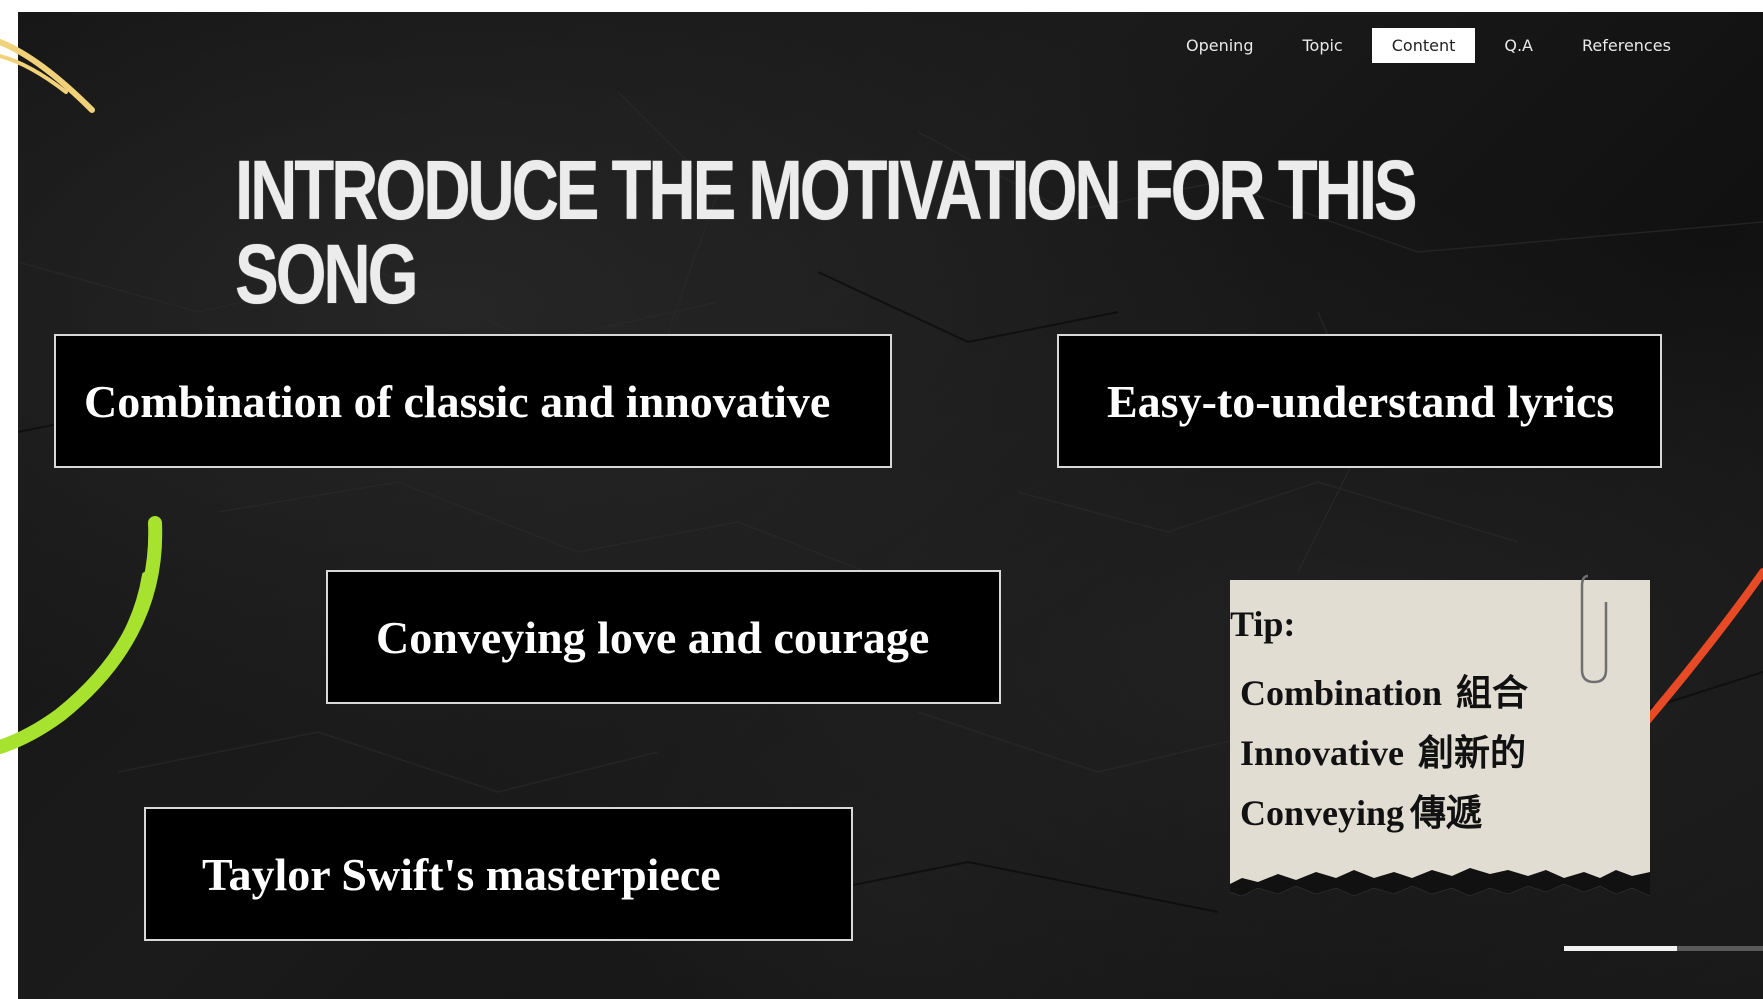 This screenshot has width=1763, height=999. I want to click on slide-progress-bar, so click(1663, 948).